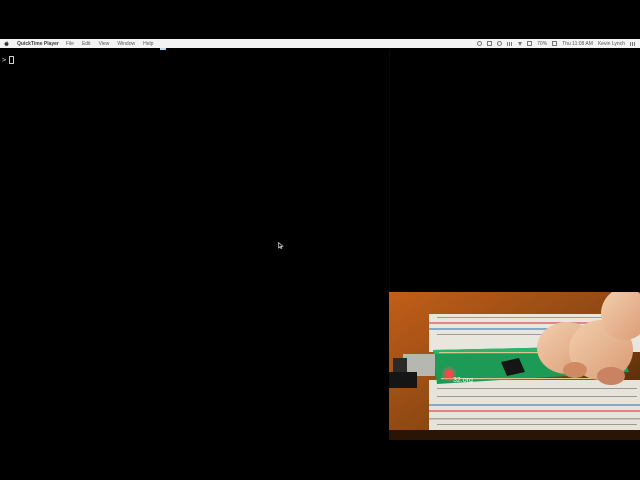  I want to click on board-label-text: 32.org, so click(463, 380).